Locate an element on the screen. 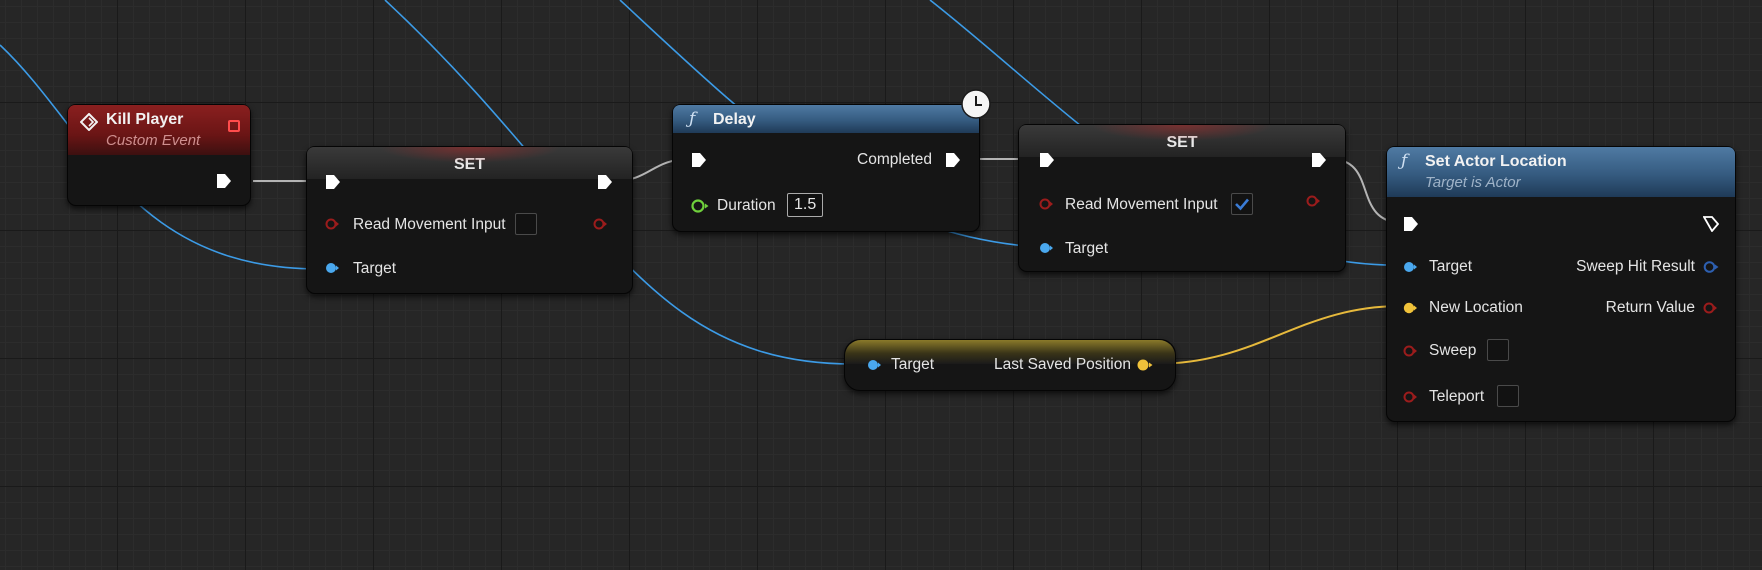 The image size is (1762, 570). set2-target-label: Target is located at coordinates (1087, 248).